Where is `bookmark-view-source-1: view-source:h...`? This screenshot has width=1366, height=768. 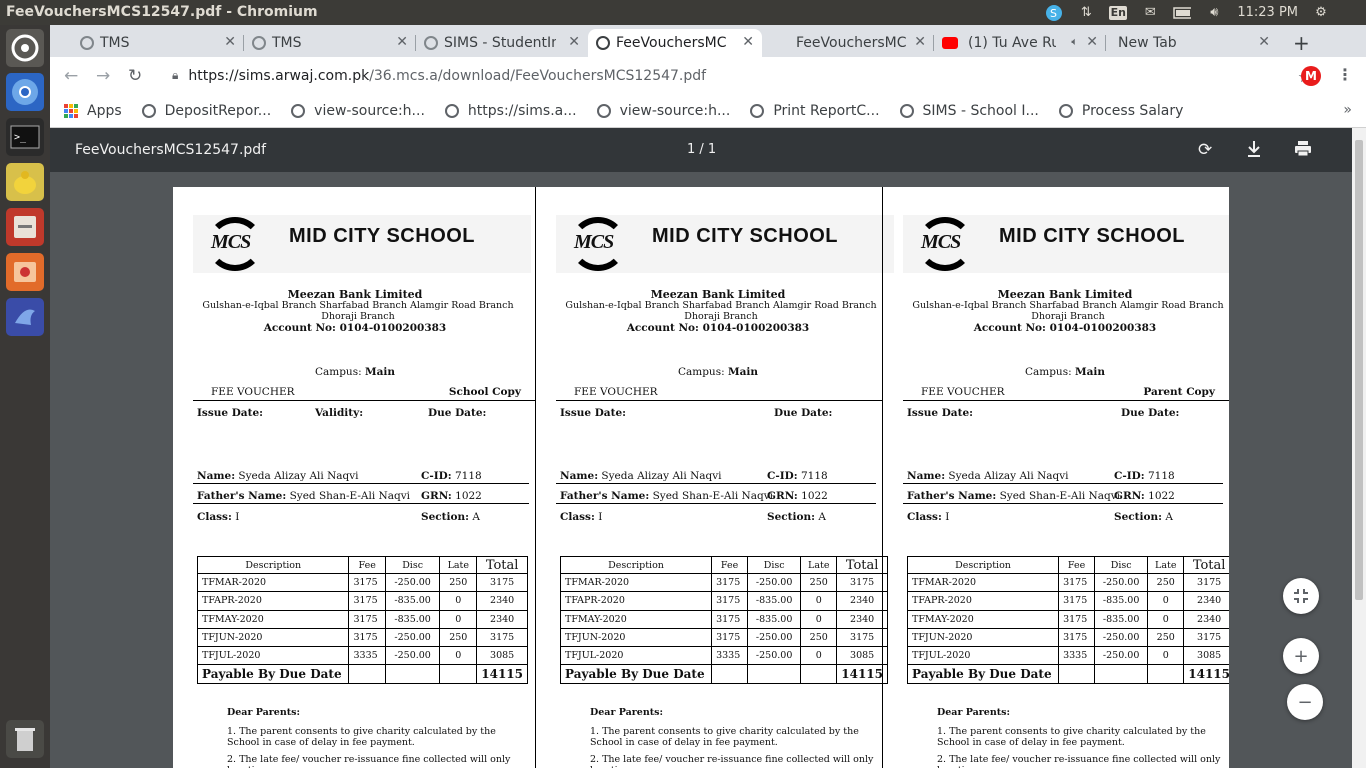 bookmark-view-source-1: view-source:h... is located at coordinates (358, 111).